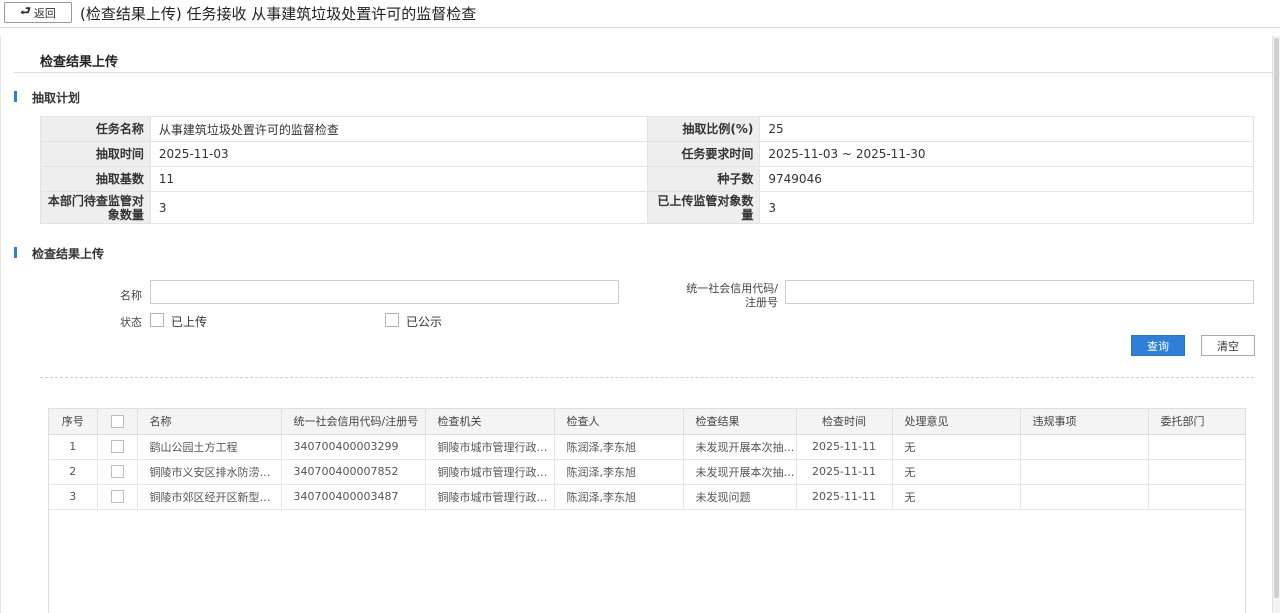  What do you see at coordinates (353, 447) in the screenshot?
I see `cell-code: 340700400003299` at bounding box center [353, 447].